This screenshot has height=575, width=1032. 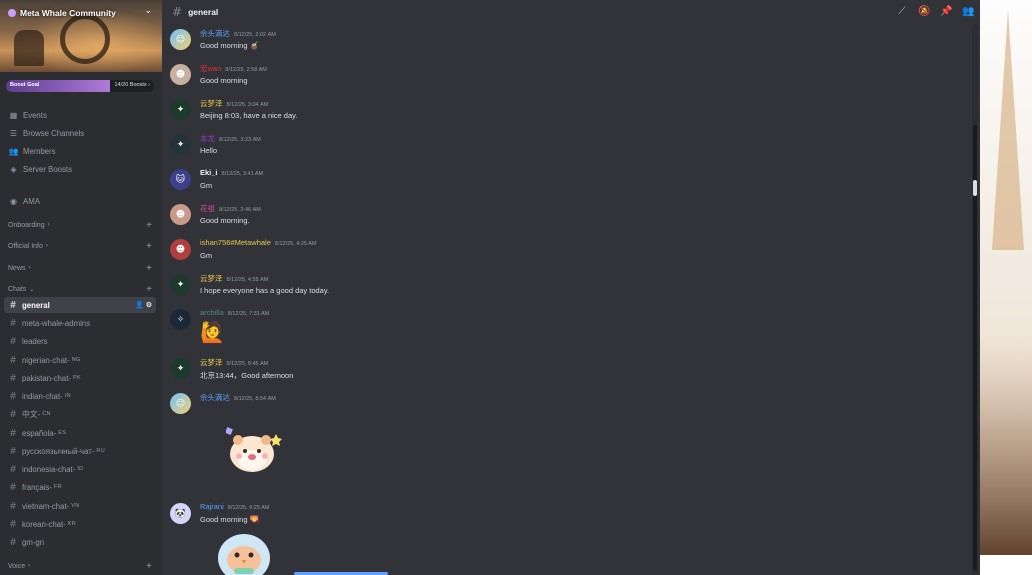 I want to click on channel-nigerian-chat: # nigerian-chat- NG, so click(x=80, y=360).